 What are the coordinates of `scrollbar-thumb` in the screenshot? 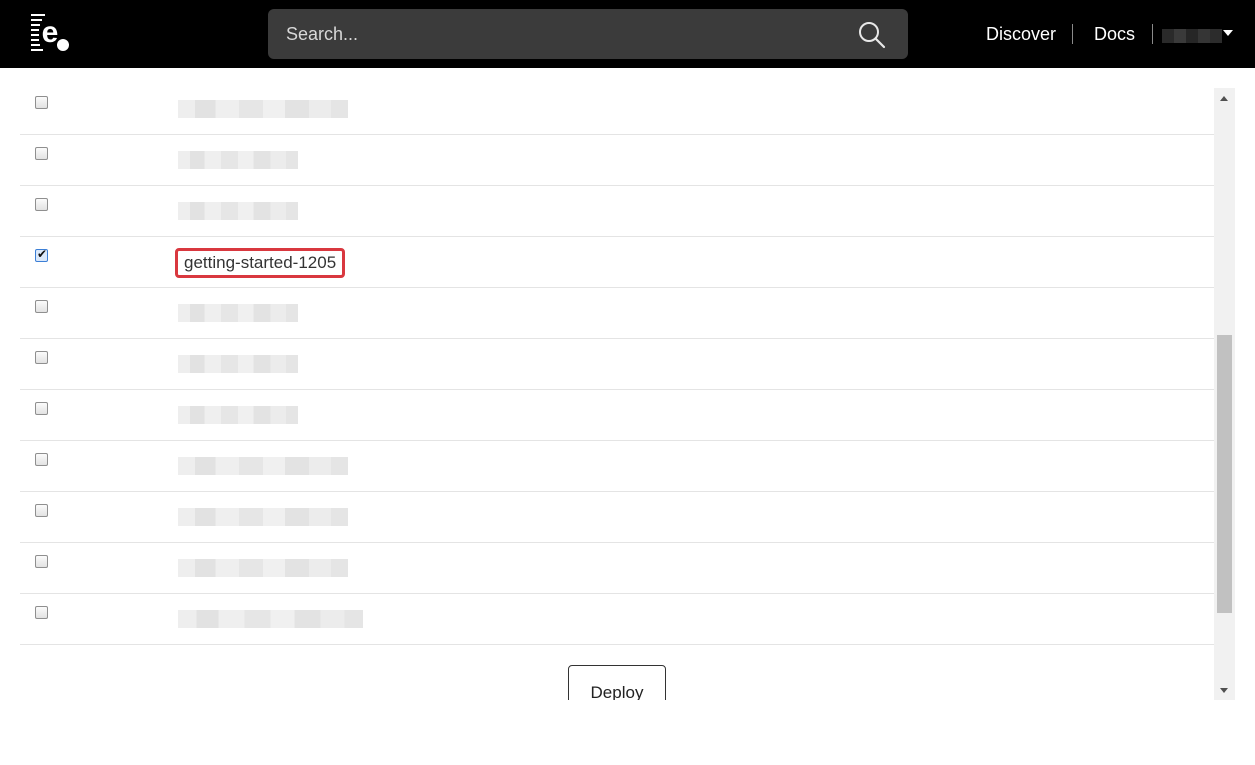 It's located at (1224, 474).